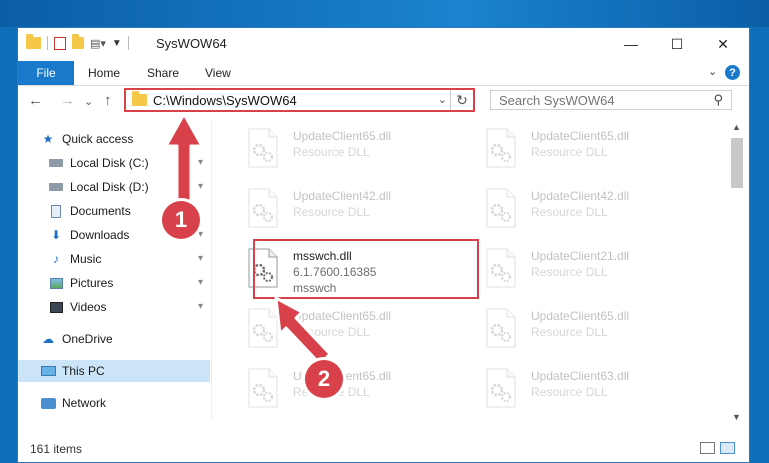 This screenshot has width=769, height=463. What do you see at coordinates (88, 307) in the screenshot?
I see `sidebar-item-label: Videos` at bounding box center [88, 307].